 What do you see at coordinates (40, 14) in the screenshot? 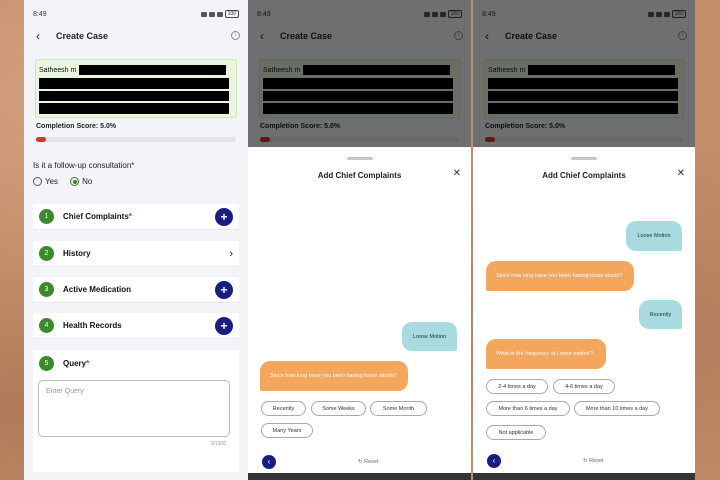
I see `status-time: 8:49` at bounding box center [40, 14].